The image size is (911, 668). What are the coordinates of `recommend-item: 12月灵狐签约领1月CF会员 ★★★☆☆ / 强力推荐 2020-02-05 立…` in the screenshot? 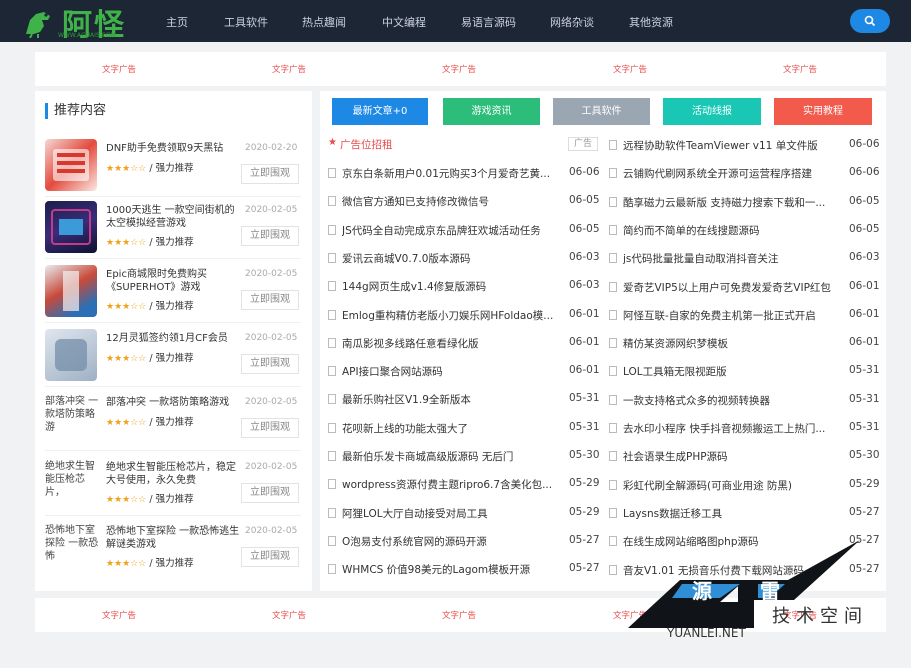 It's located at (173, 356).